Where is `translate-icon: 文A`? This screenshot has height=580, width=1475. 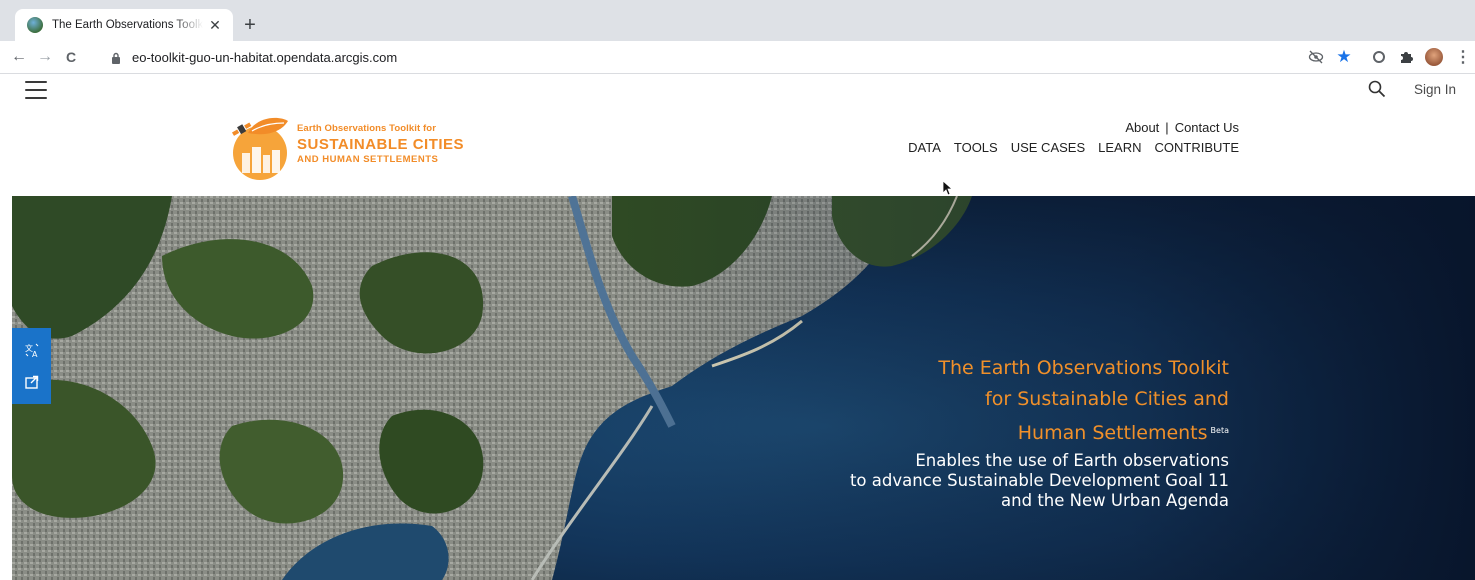 translate-icon: 文A is located at coordinates (32, 350).